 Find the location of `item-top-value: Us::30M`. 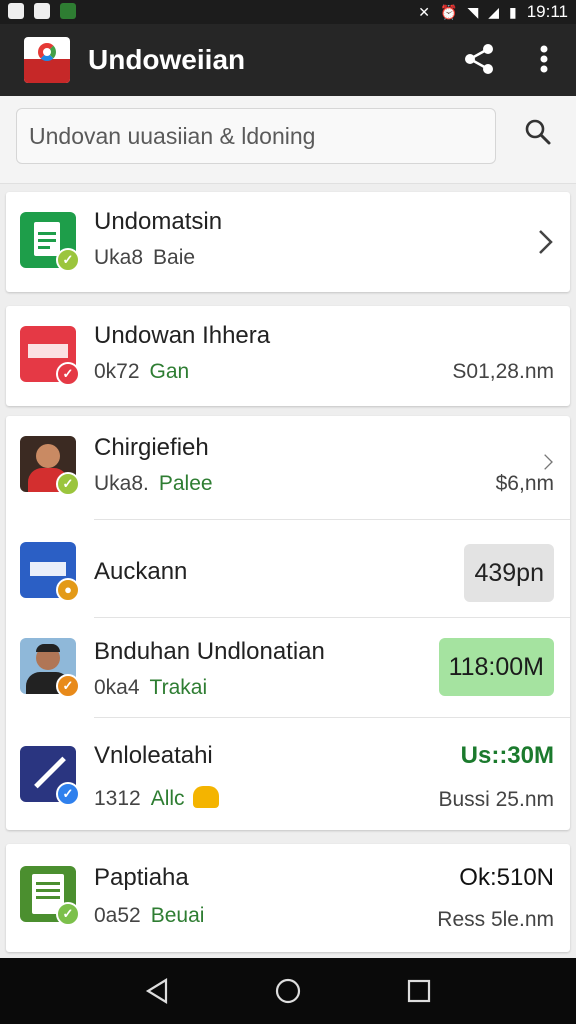

item-top-value: Us::30M is located at coordinates (507, 755).